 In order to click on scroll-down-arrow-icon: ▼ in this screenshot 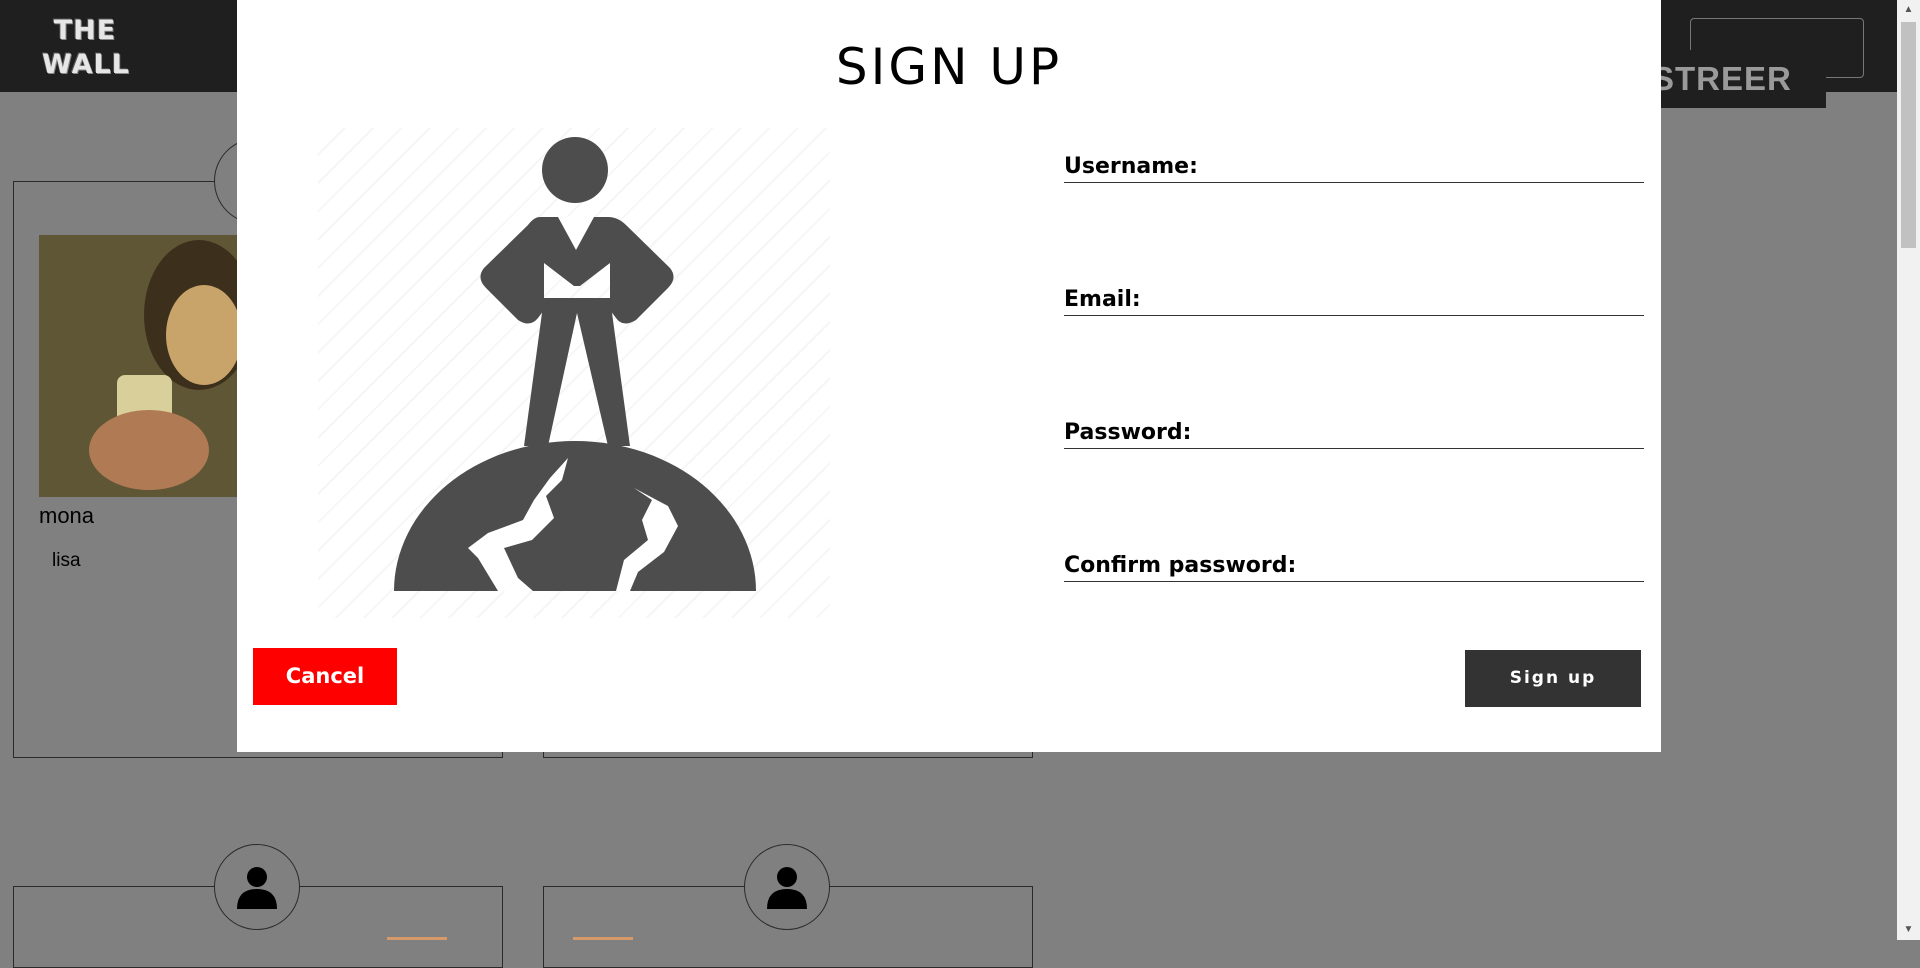, I will do `click(1908, 930)`.